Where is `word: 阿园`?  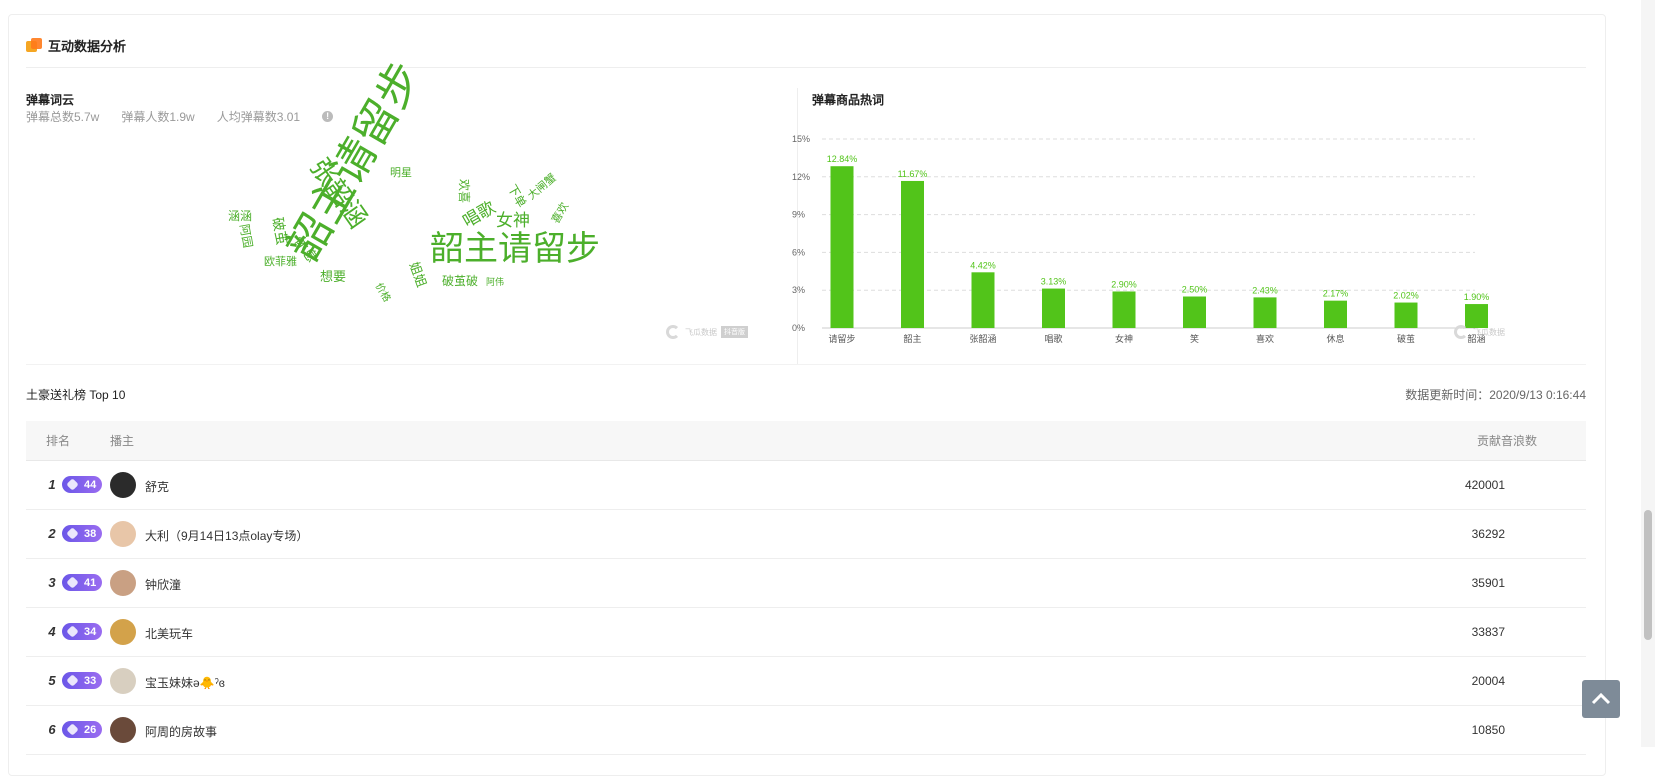 word: 阿园 is located at coordinates (246, 236).